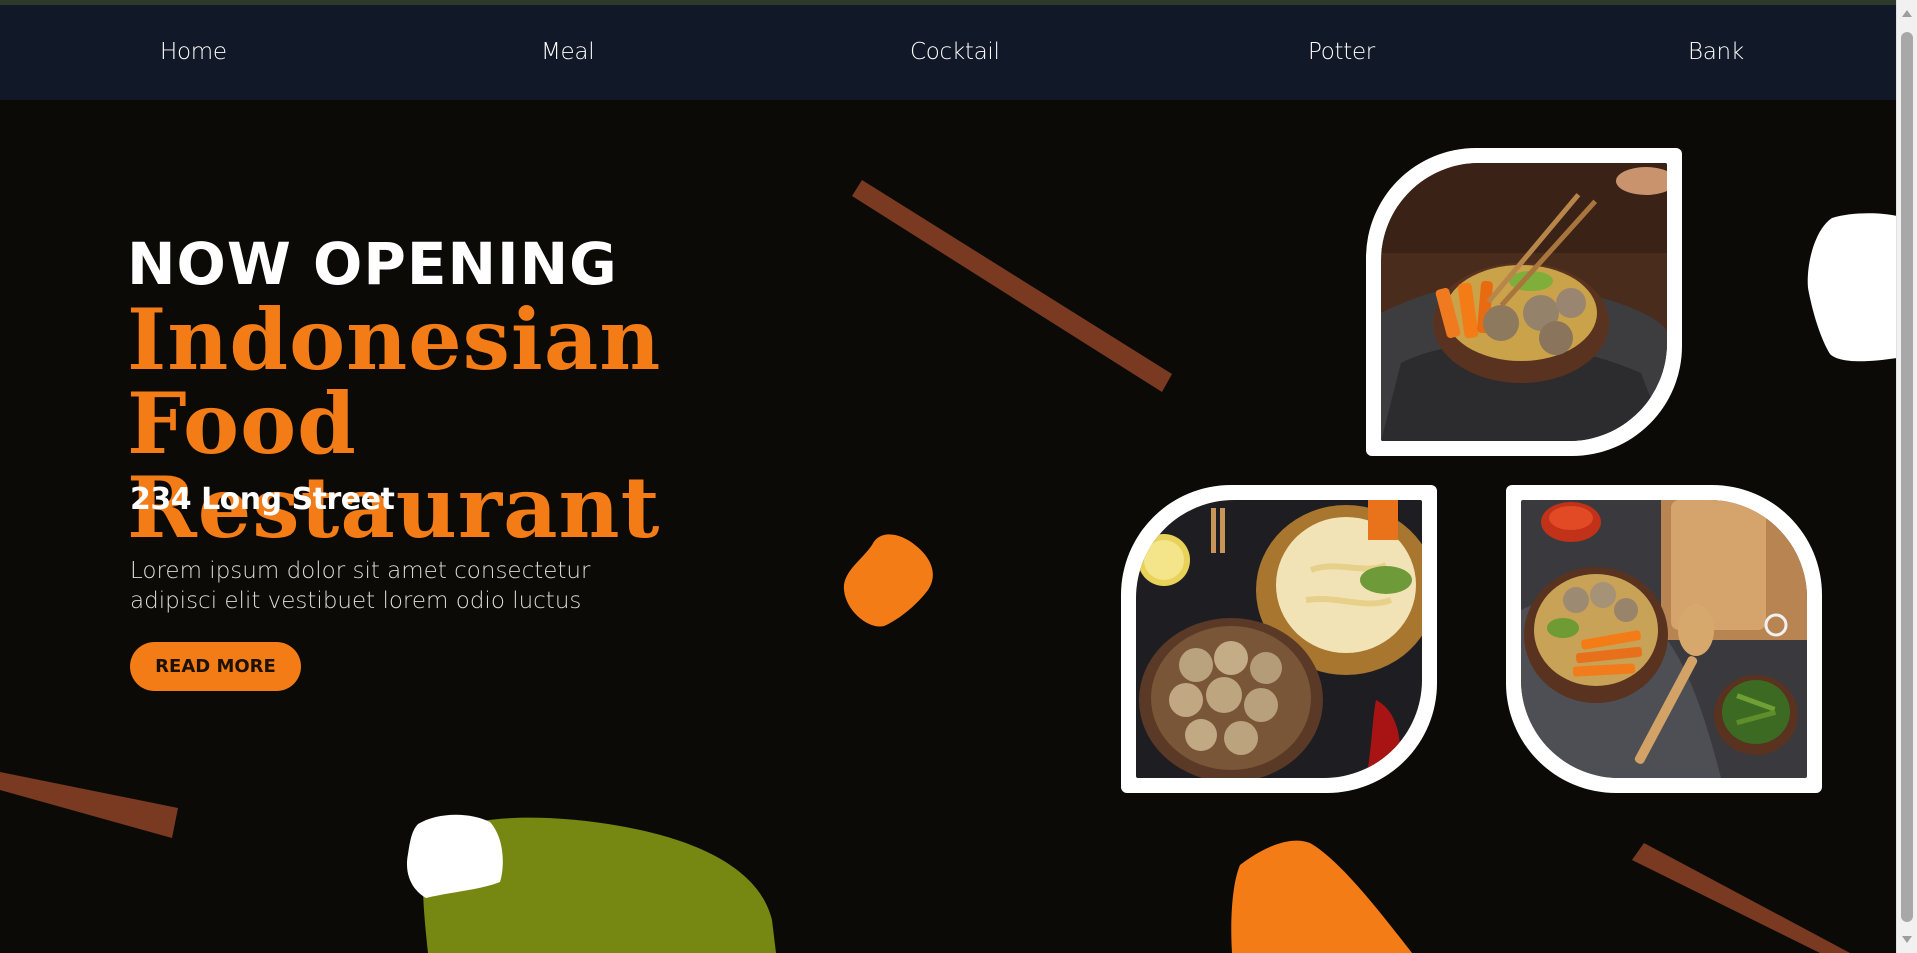  I want to click on white-blob-right, so click(1852, 287).